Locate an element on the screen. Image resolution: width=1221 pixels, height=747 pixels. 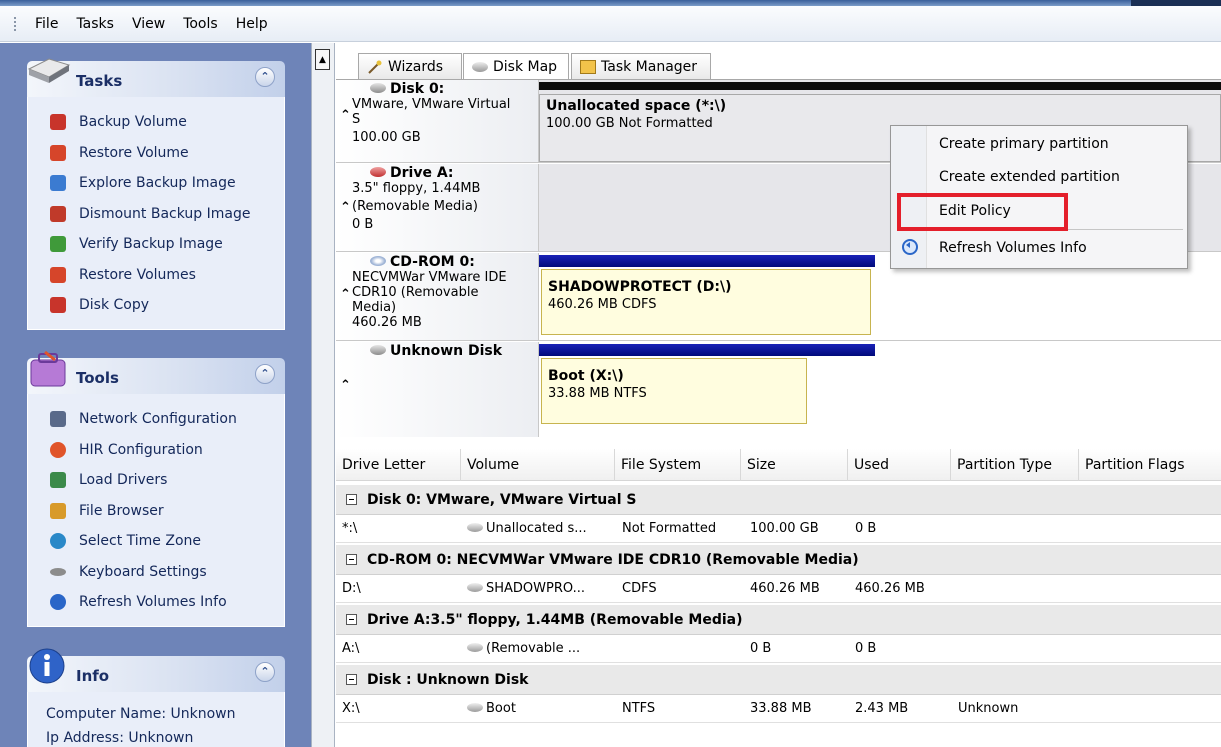
restore-icon is located at coordinates (58, 152).